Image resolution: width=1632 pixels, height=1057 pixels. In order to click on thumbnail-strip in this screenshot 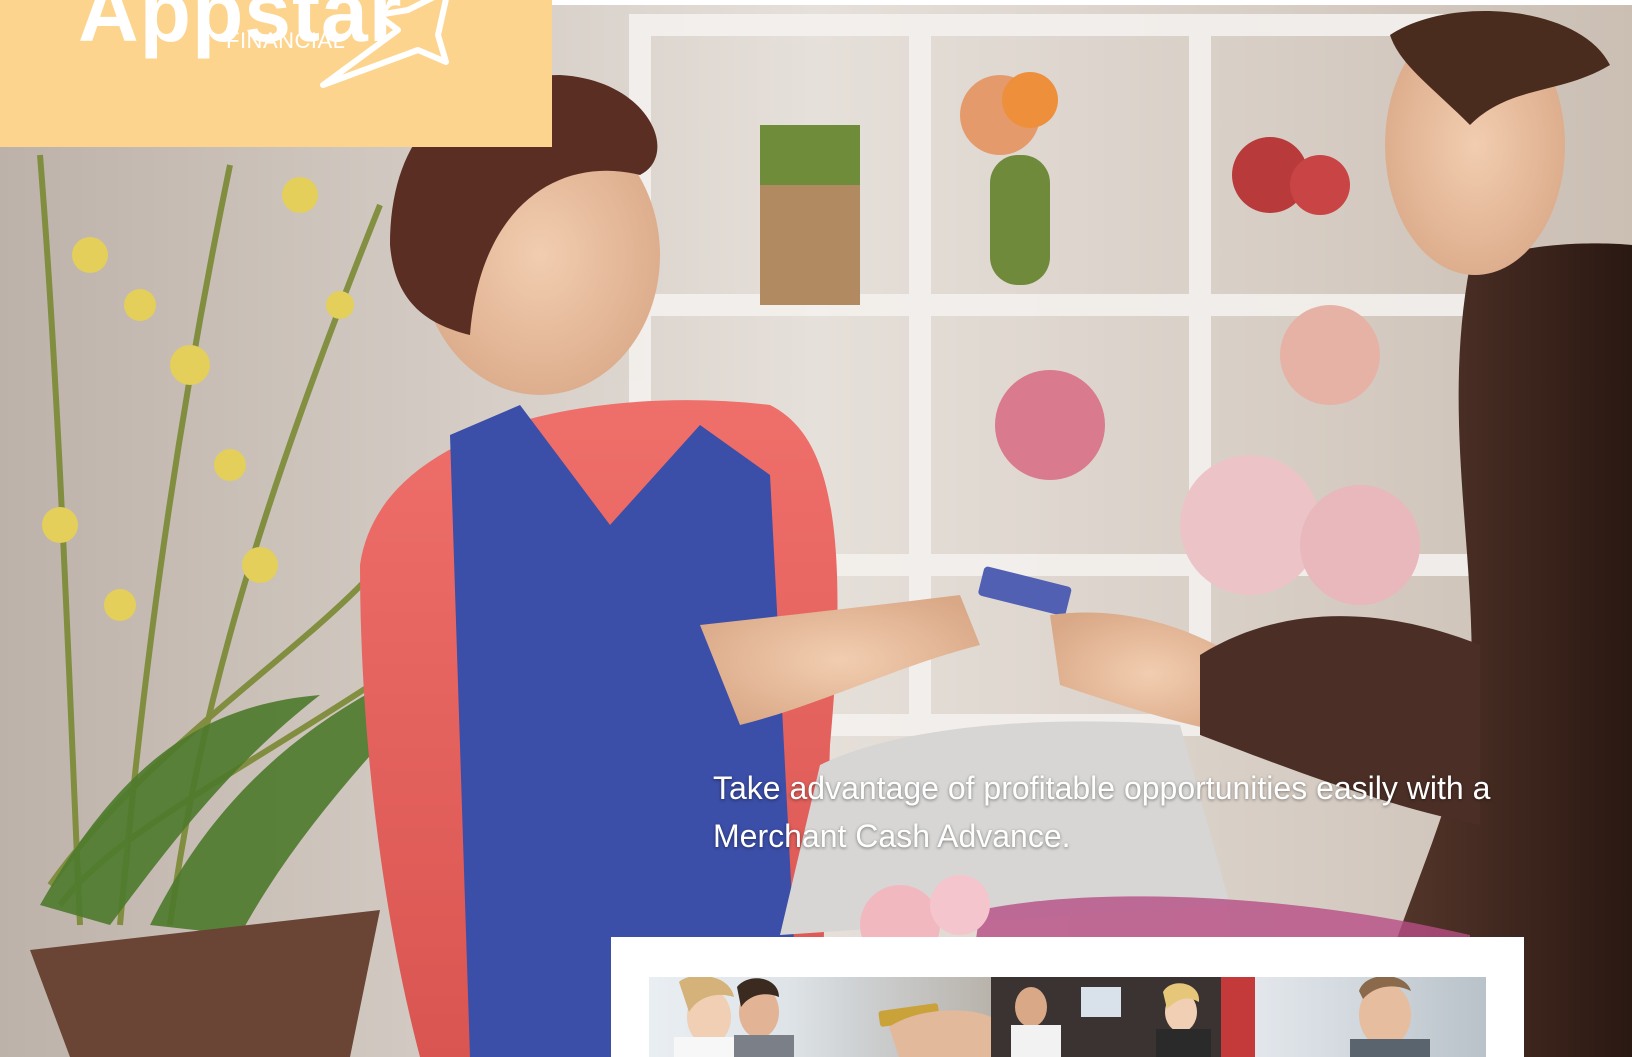, I will do `click(1067, 1017)`.